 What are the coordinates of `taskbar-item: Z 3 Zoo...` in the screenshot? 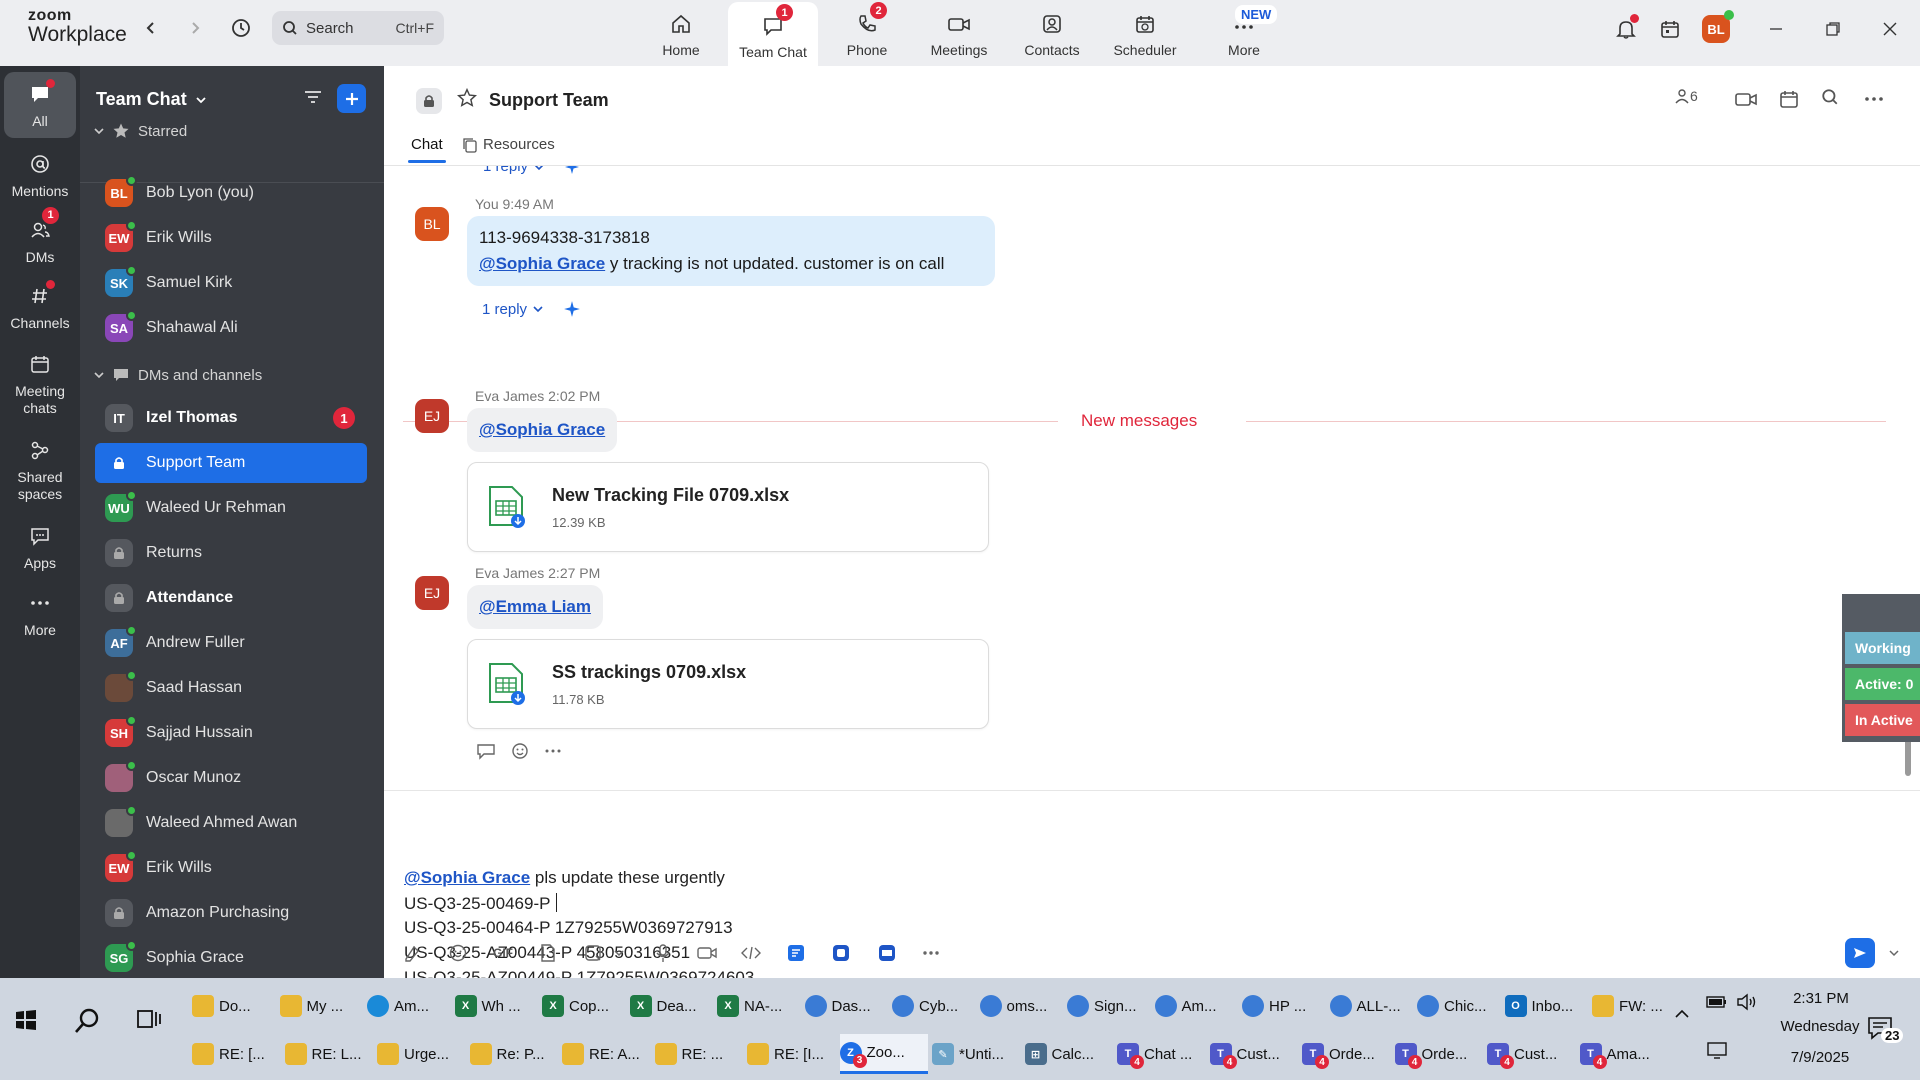 It's located at (883, 1054).